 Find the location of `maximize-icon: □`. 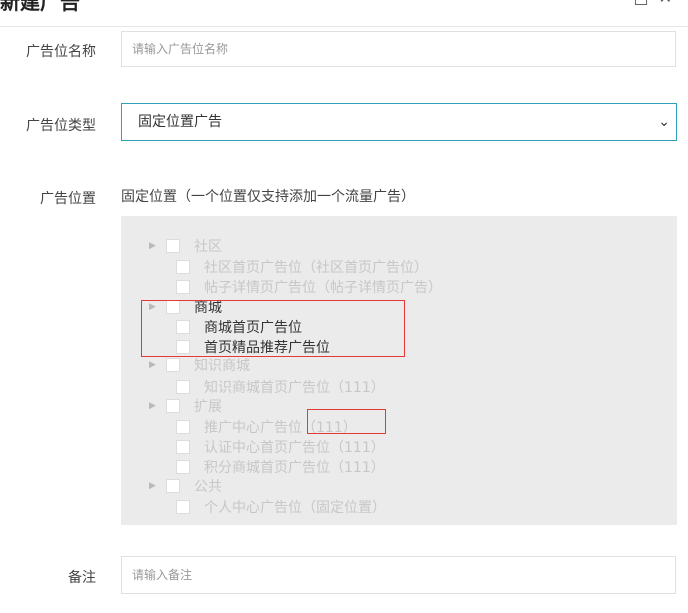

maximize-icon: □ is located at coordinates (640, 3).